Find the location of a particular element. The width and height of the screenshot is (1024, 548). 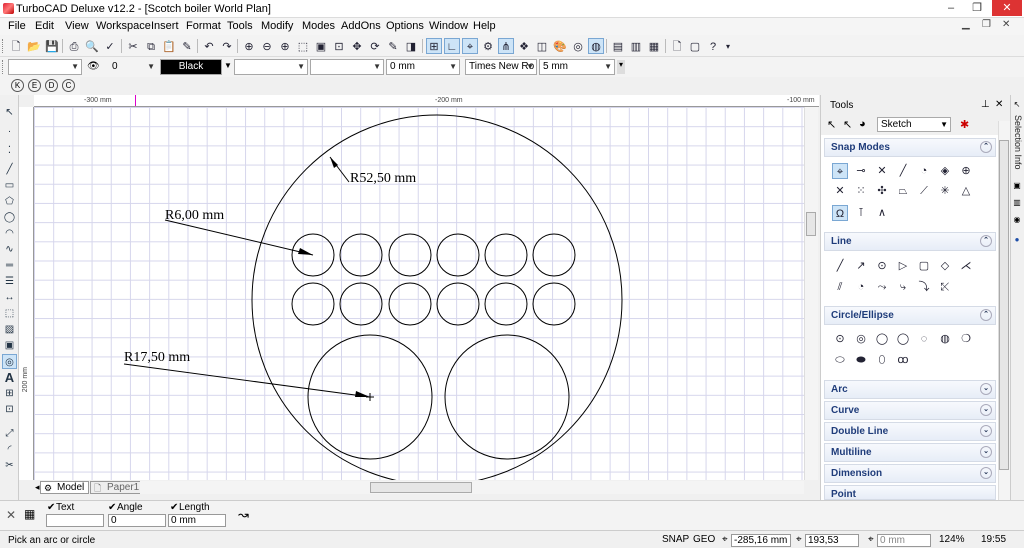

snap-vertex-alt-icon: ⏢ is located at coordinates (903, 191).